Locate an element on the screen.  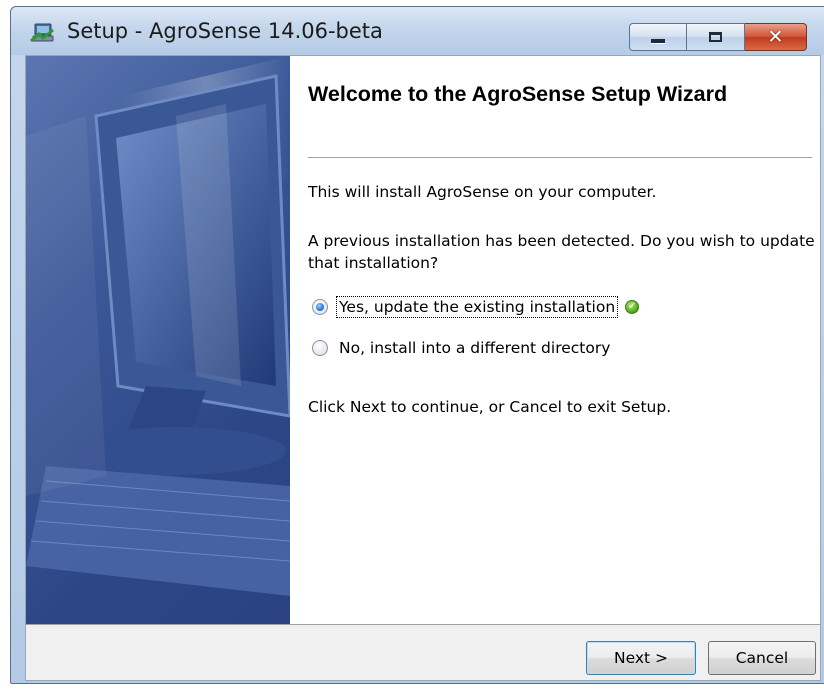
radio-selected-icon is located at coordinates (320, 307).